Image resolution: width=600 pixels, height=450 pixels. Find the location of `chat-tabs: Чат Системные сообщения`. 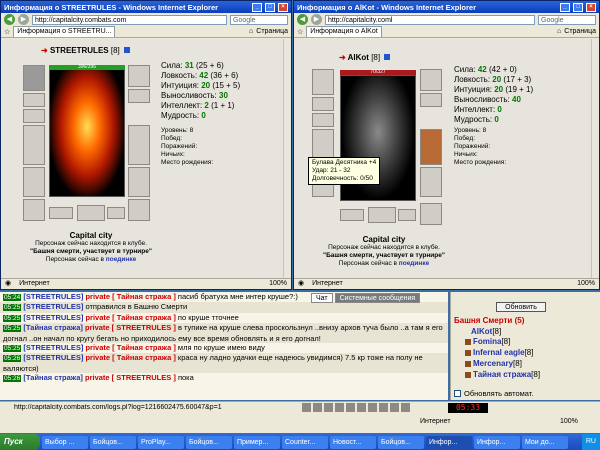

chat-tabs: Чат Системные сообщения is located at coordinates (366, 298).